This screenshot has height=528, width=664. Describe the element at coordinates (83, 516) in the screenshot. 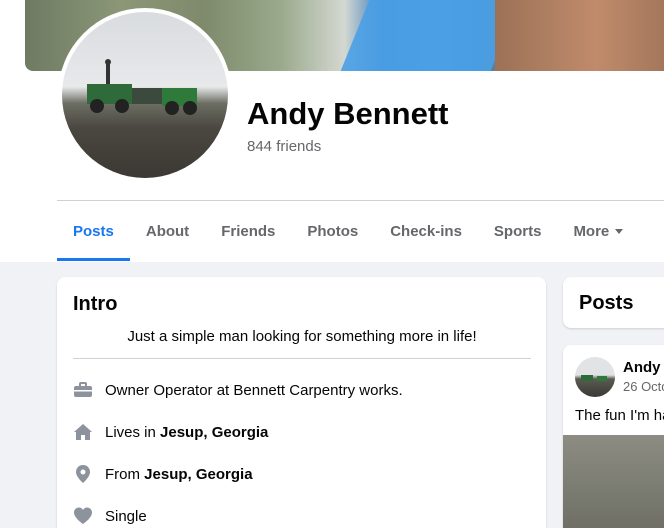

I see `heart-icon` at that location.